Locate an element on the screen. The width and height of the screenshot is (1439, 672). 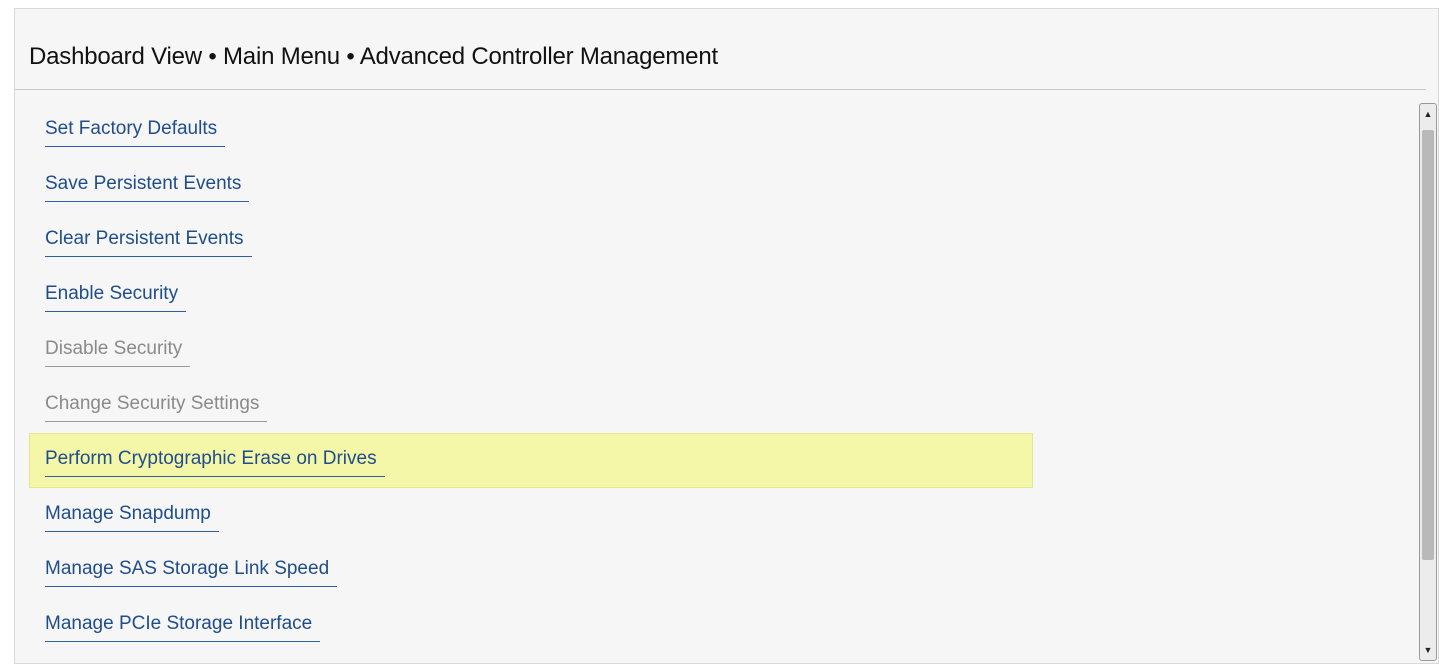
clear-persistent-events-link: Clear Persistent Events is located at coordinates (148, 242).